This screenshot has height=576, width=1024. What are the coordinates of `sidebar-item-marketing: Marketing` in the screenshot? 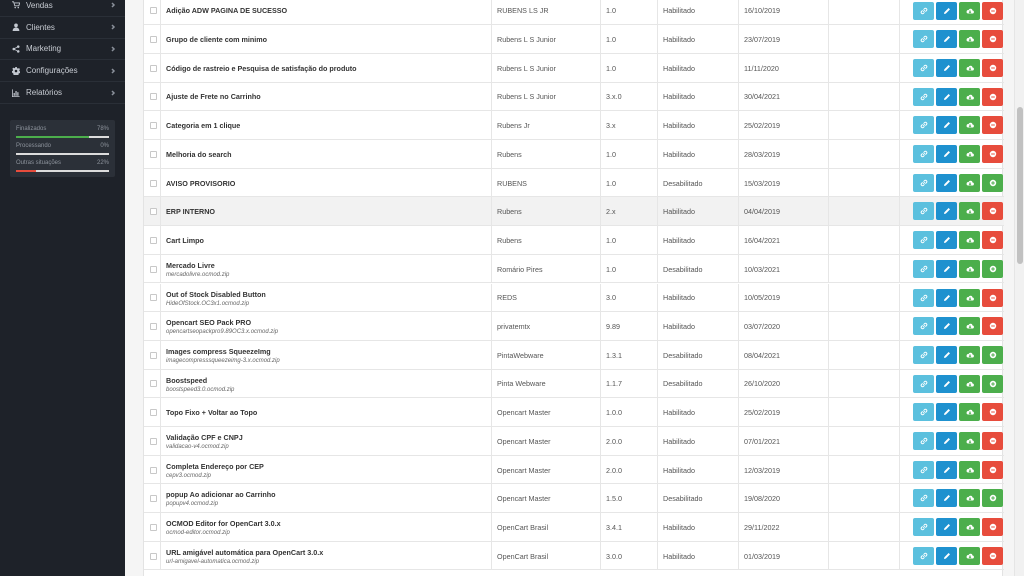 It's located at (62, 50).